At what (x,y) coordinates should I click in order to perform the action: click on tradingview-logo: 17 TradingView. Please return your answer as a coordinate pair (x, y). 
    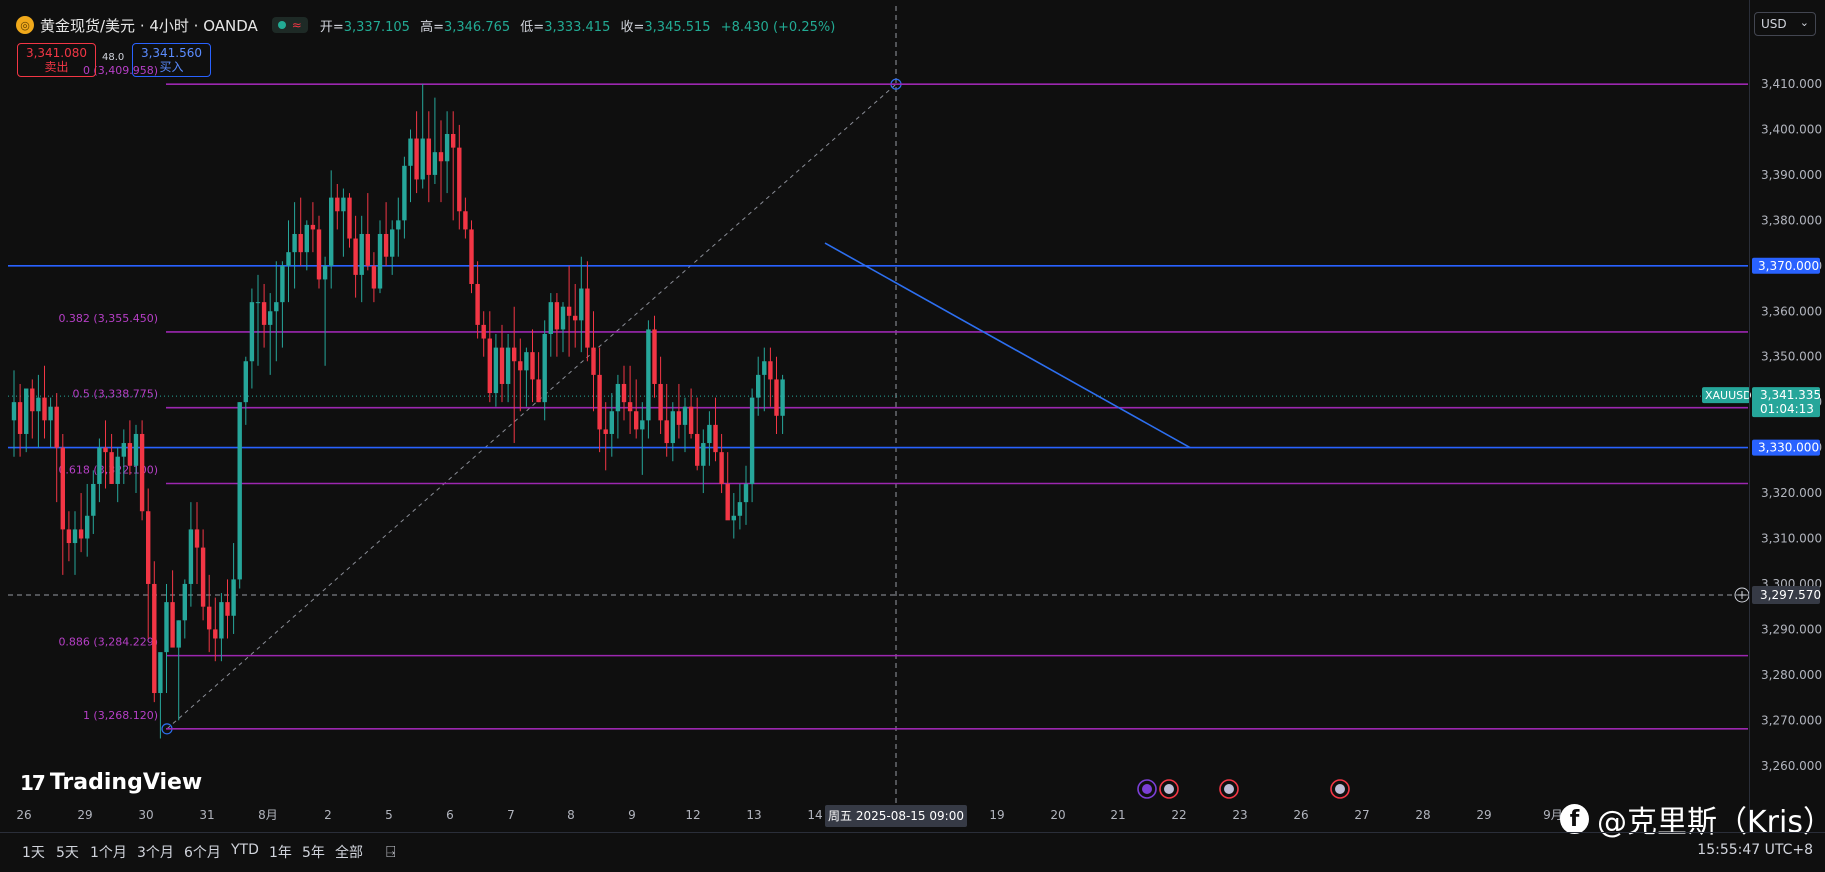
    Looking at the image, I should click on (111, 782).